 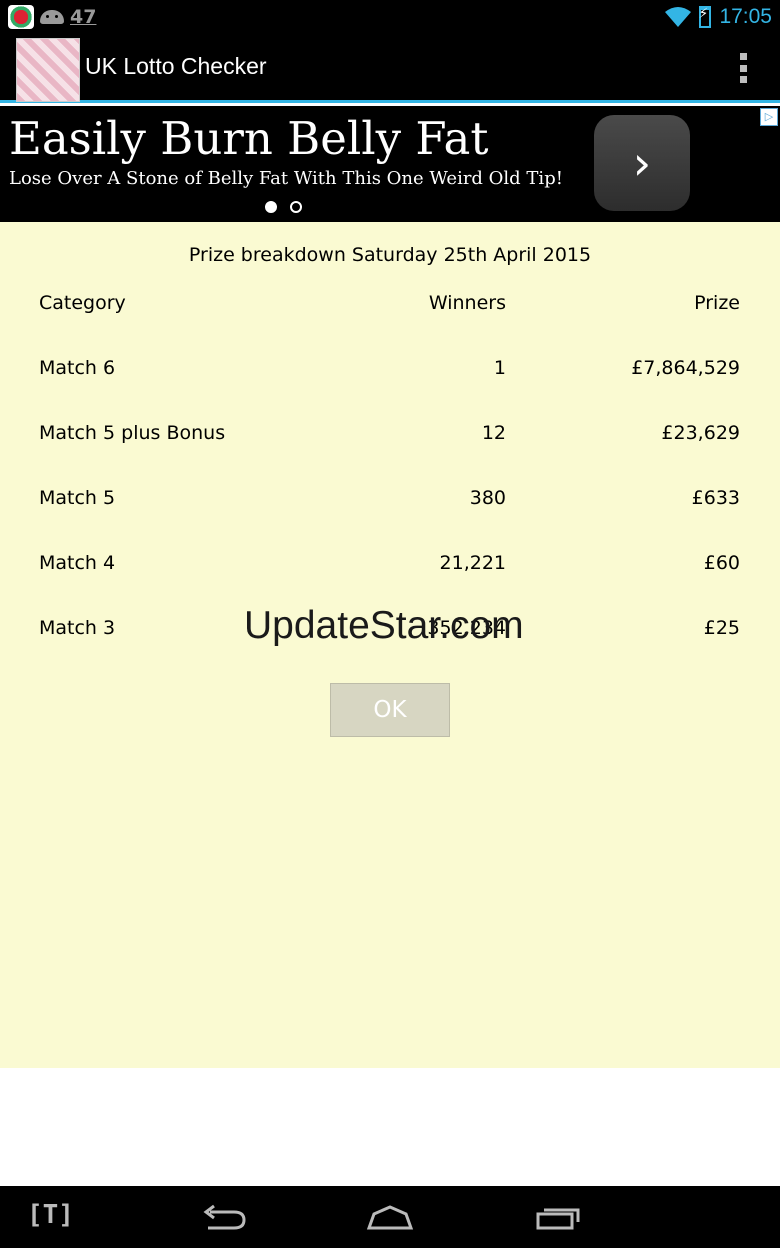 I want to click on row-category: Match 6, so click(x=77, y=368).